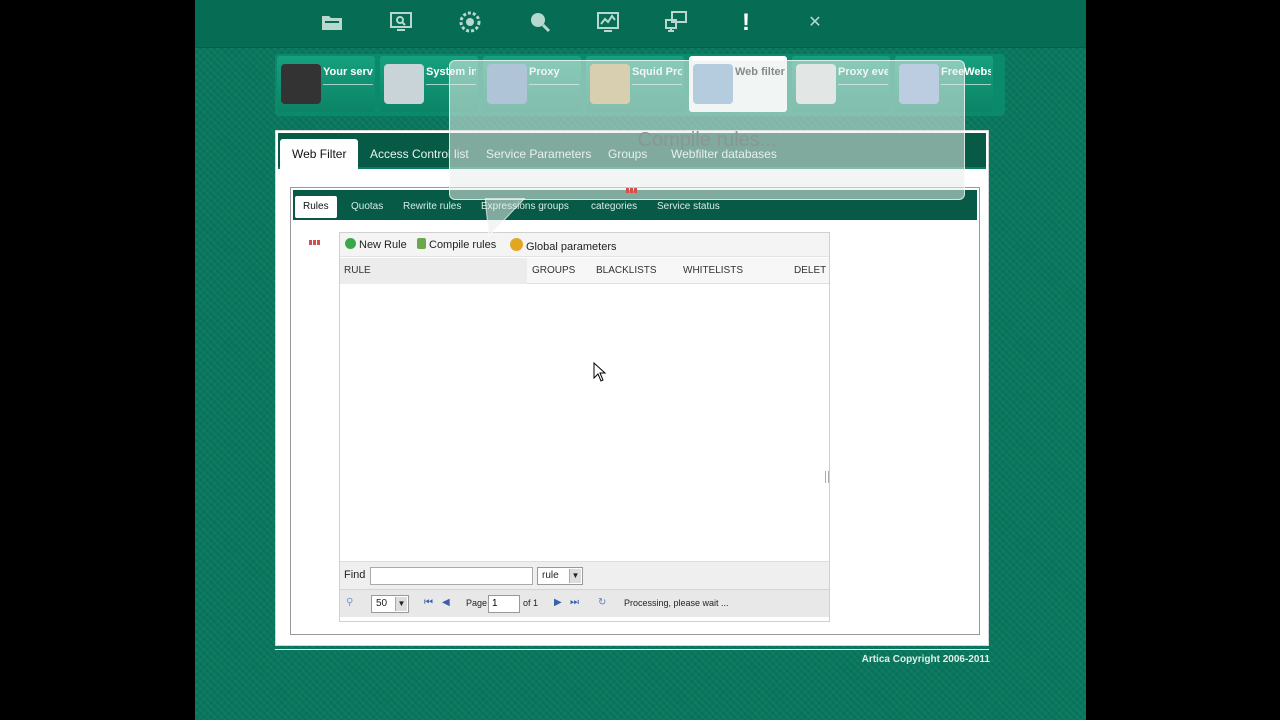 This screenshot has width=1280, height=720. What do you see at coordinates (558, 602) in the screenshot?
I see `next-page-icon: ▶` at bounding box center [558, 602].